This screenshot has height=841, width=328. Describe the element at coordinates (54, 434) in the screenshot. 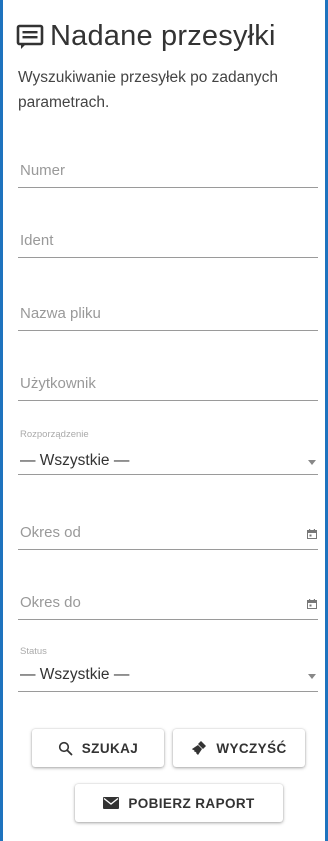

I see `rozporzadzenie-label: Rozporządzenie` at that location.